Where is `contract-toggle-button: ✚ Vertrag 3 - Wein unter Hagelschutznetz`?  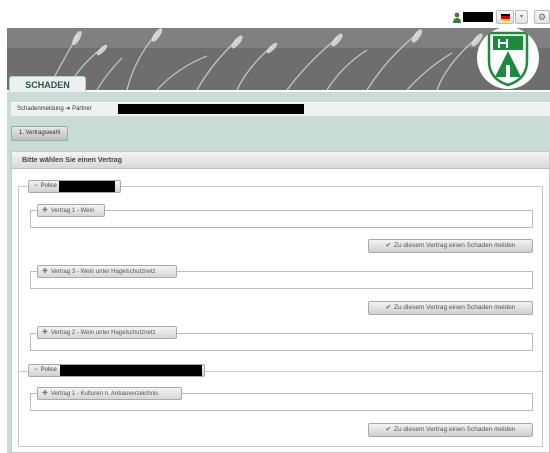 contract-toggle-button: ✚ Vertrag 3 - Wein unter Hagelschutznetz is located at coordinates (107, 271).